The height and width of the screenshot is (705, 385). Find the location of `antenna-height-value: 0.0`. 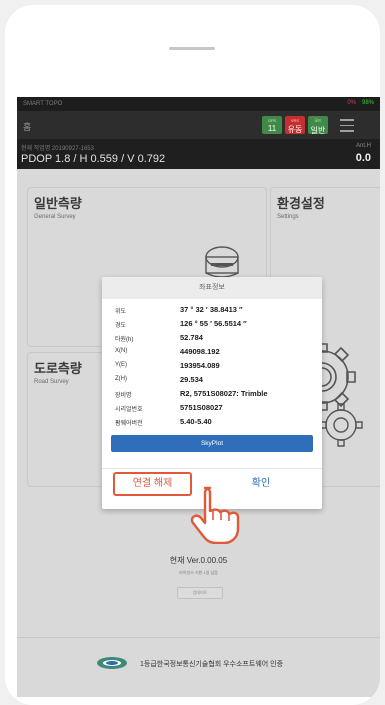

antenna-height-value: 0.0 is located at coordinates (363, 158).